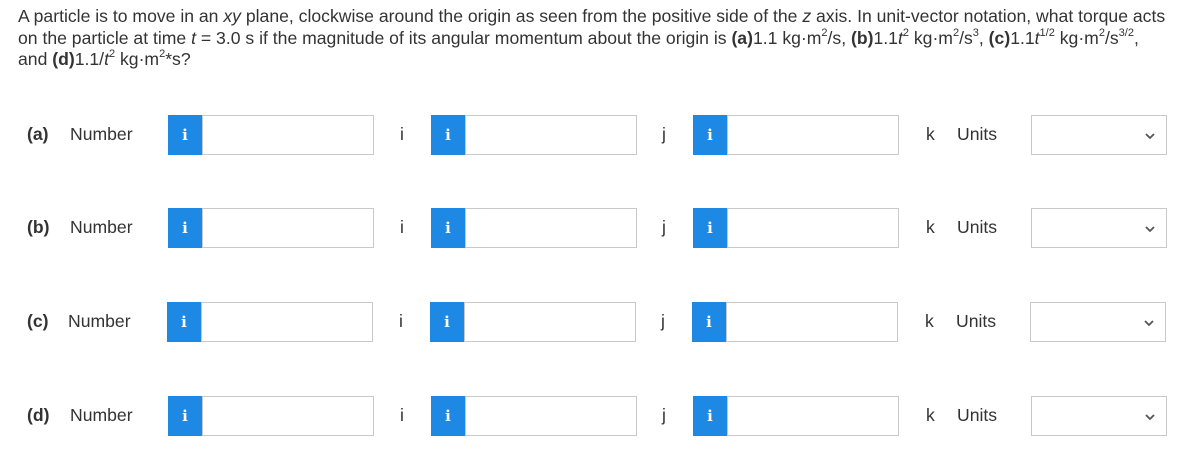 Image resolution: width=1185 pixels, height=453 pixels. Describe the element at coordinates (38, 134) in the screenshot. I see `part-label: (a)` at that location.